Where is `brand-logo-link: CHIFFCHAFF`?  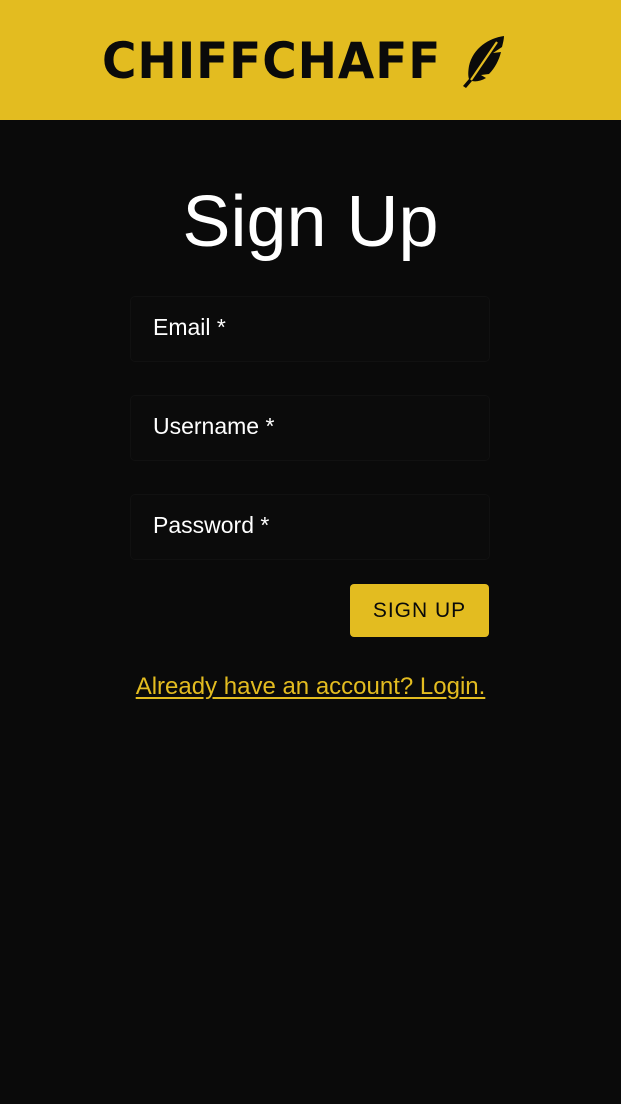 brand-logo-link: CHIFFCHAFF is located at coordinates (303, 61).